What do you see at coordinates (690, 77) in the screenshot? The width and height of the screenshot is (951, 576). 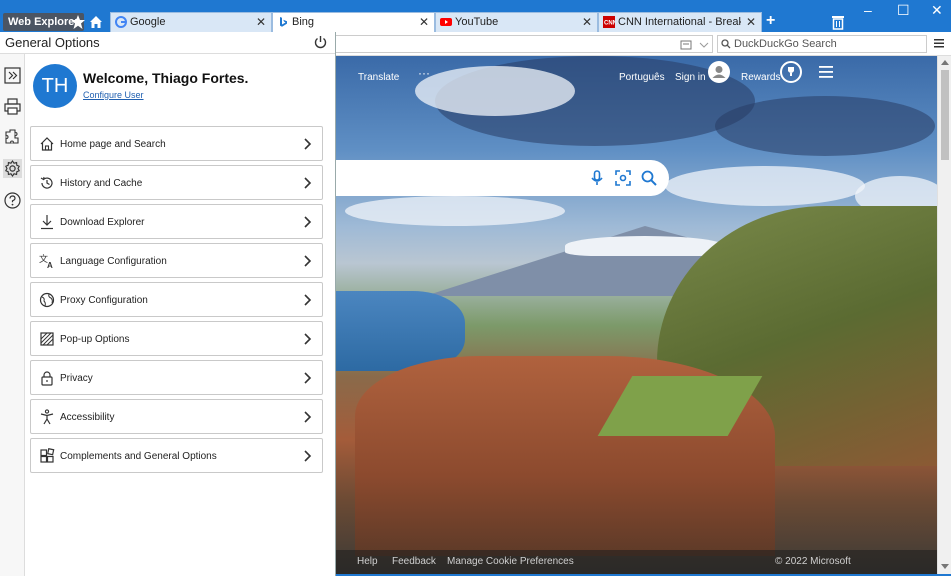 I see `signin-link: Sign in` at bounding box center [690, 77].